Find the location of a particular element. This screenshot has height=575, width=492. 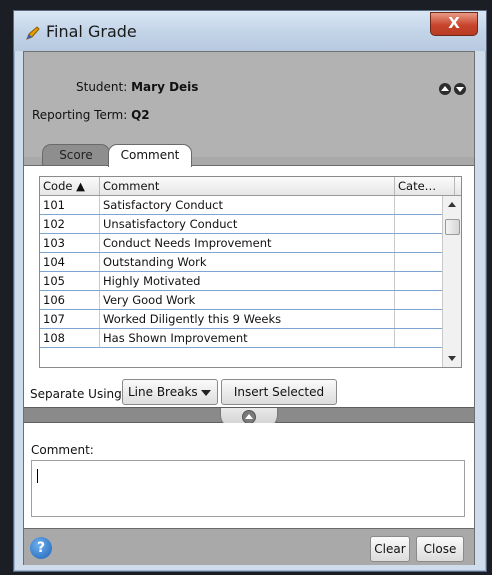

text-caret is located at coordinates (37, 476).